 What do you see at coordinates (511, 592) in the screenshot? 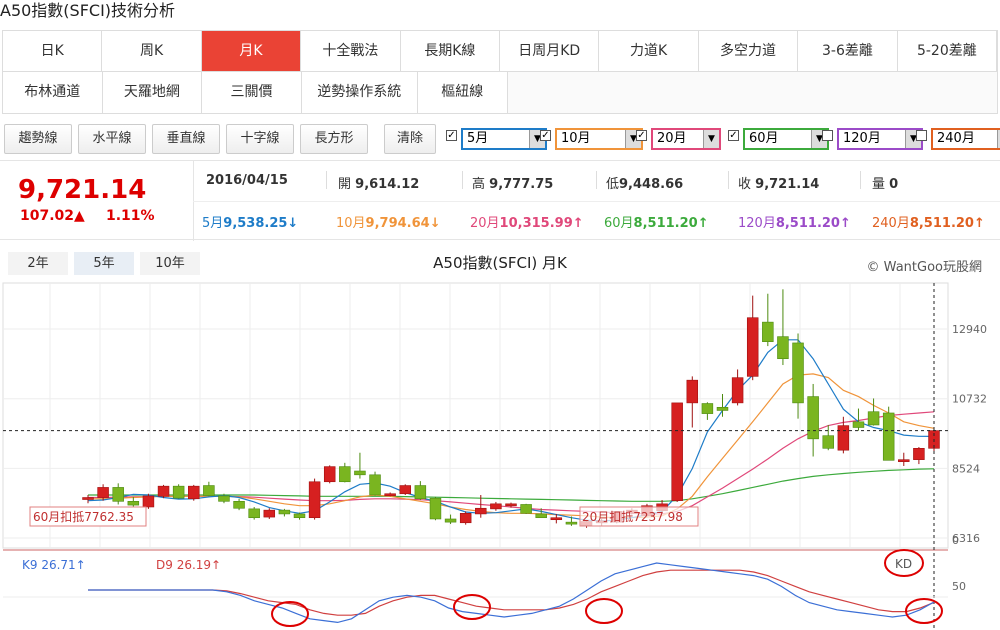
I see `d-line` at bounding box center [511, 592].